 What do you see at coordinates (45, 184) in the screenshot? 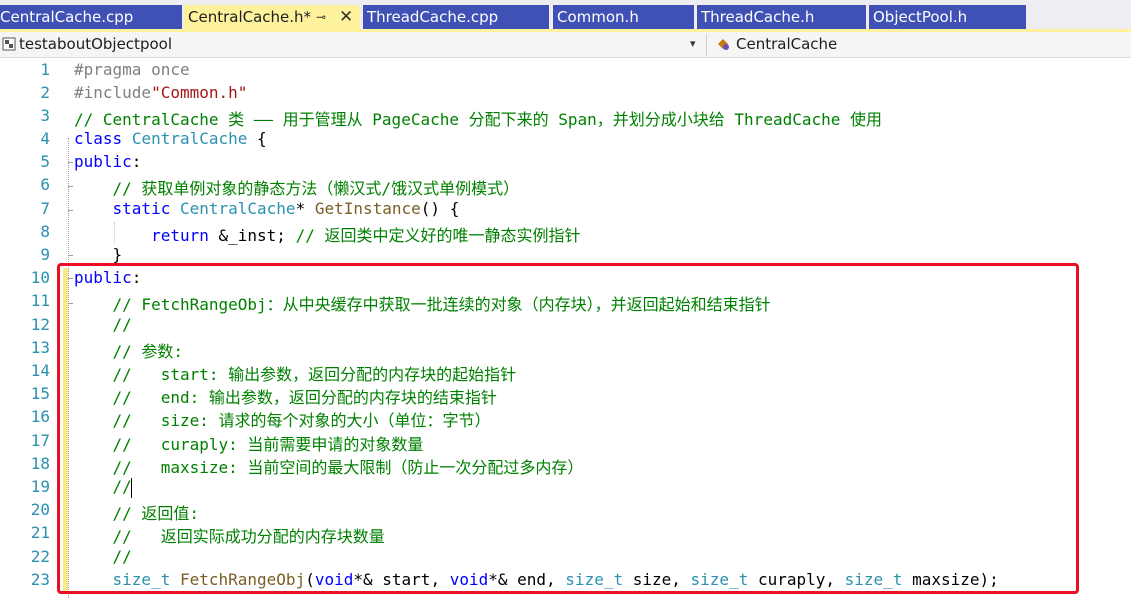
I see `line-number: 6` at bounding box center [45, 184].